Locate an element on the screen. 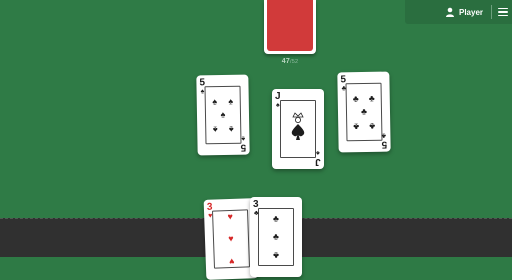  hand-card-3-clubs: 3 ♣ ♣ ♣ ♣ is located at coordinates (276, 237).